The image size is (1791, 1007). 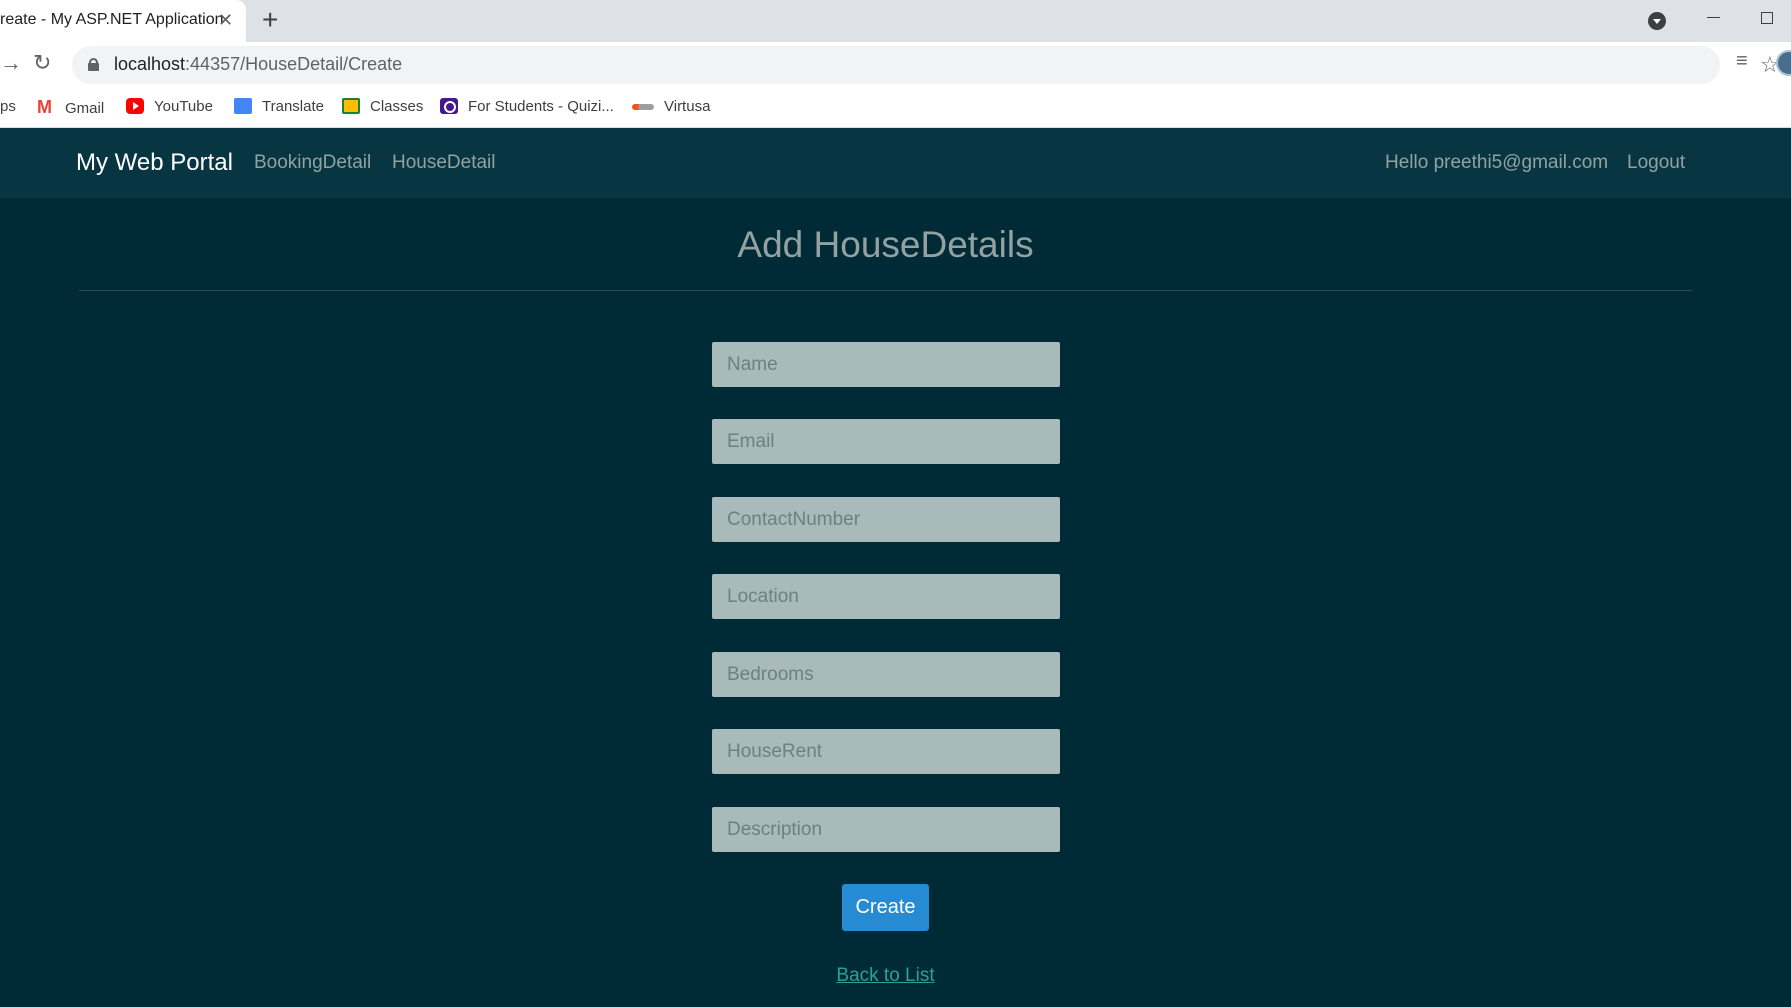 What do you see at coordinates (93, 64) in the screenshot?
I see `lock-icon` at bounding box center [93, 64].